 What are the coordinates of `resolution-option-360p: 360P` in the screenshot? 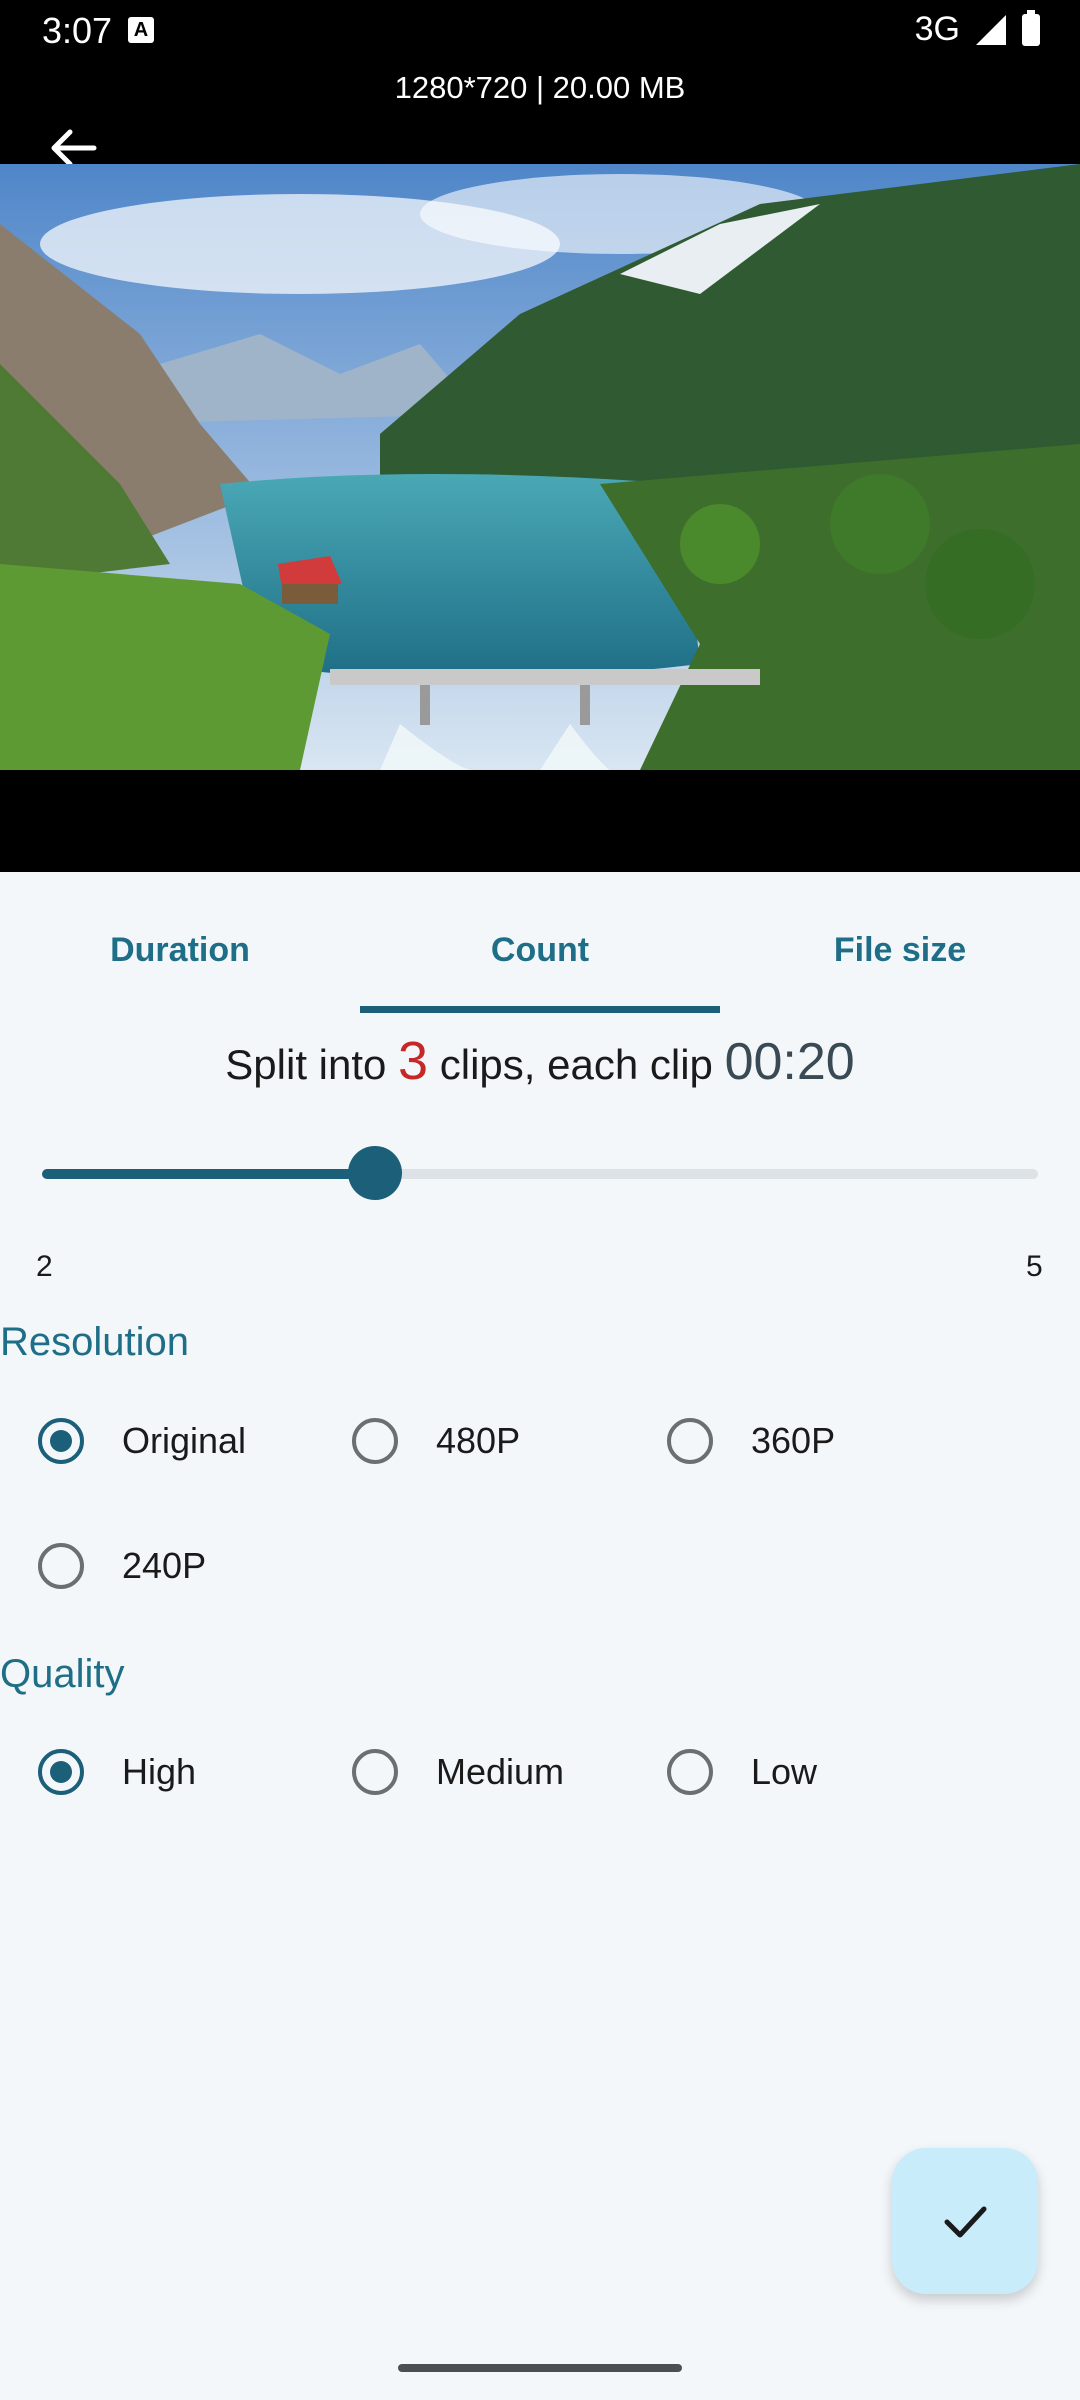 It's located at (751, 1441).